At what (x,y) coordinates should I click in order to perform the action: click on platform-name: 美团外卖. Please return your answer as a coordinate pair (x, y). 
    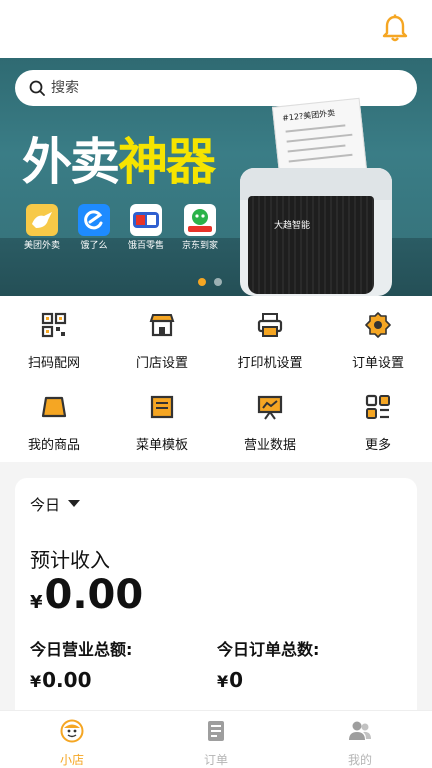
    Looking at the image, I should click on (41, 246).